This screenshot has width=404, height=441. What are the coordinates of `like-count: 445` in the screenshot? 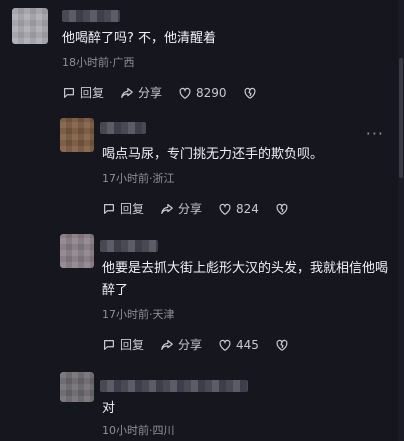 It's located at (247, 344).